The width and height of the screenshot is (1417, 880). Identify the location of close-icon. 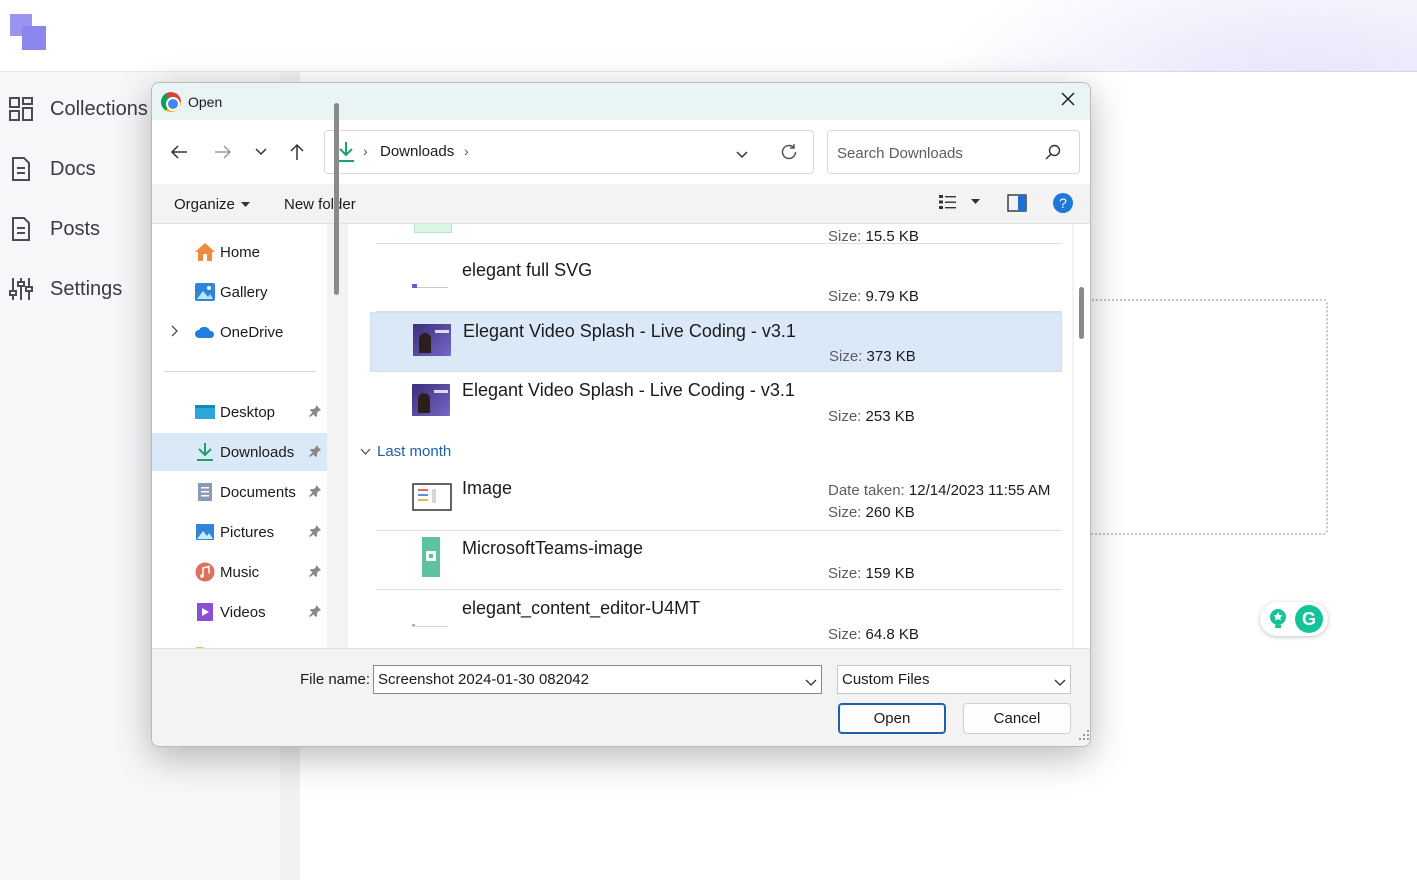
(1068, 101).